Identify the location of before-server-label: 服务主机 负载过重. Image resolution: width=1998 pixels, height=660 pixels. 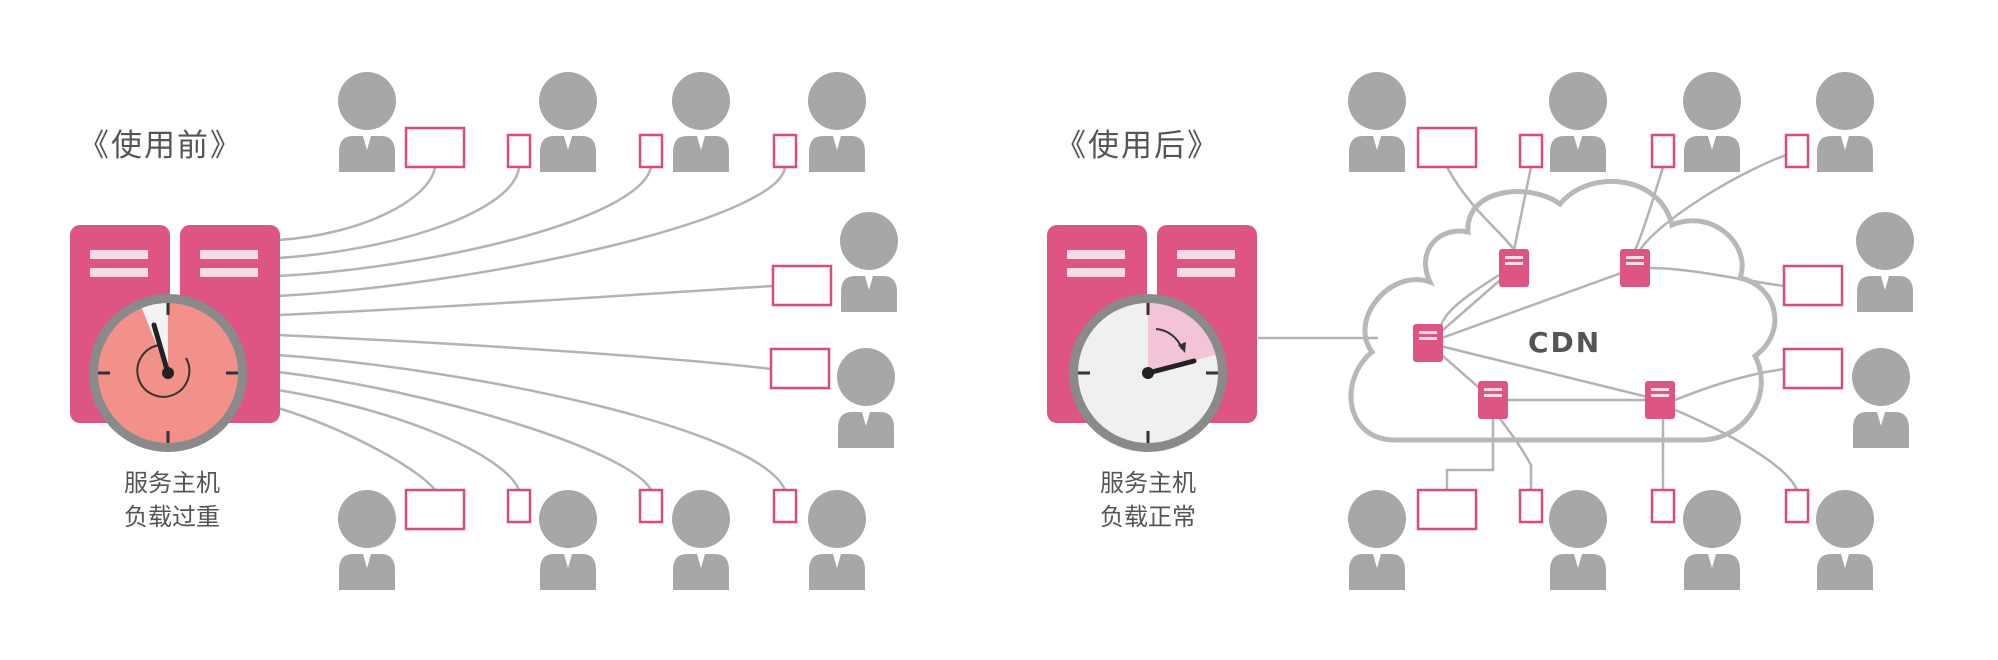
(172, 500).